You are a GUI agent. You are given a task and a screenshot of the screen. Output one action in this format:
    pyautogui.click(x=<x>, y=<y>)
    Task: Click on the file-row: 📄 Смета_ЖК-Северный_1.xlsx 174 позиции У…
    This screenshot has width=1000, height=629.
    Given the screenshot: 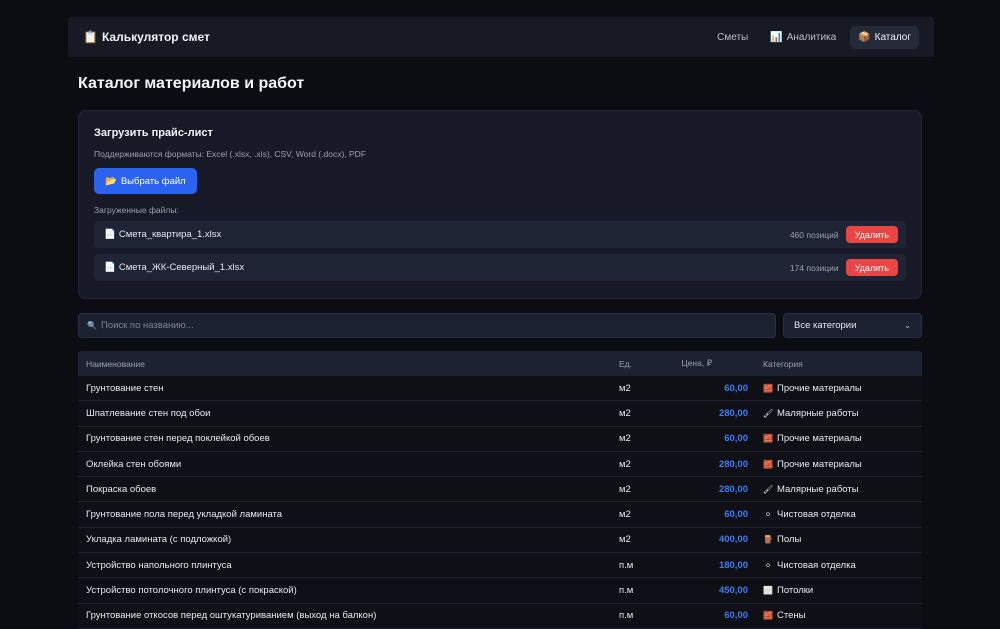 What is the action you would take?
    pyautogui.click(x=500, y=267)
    